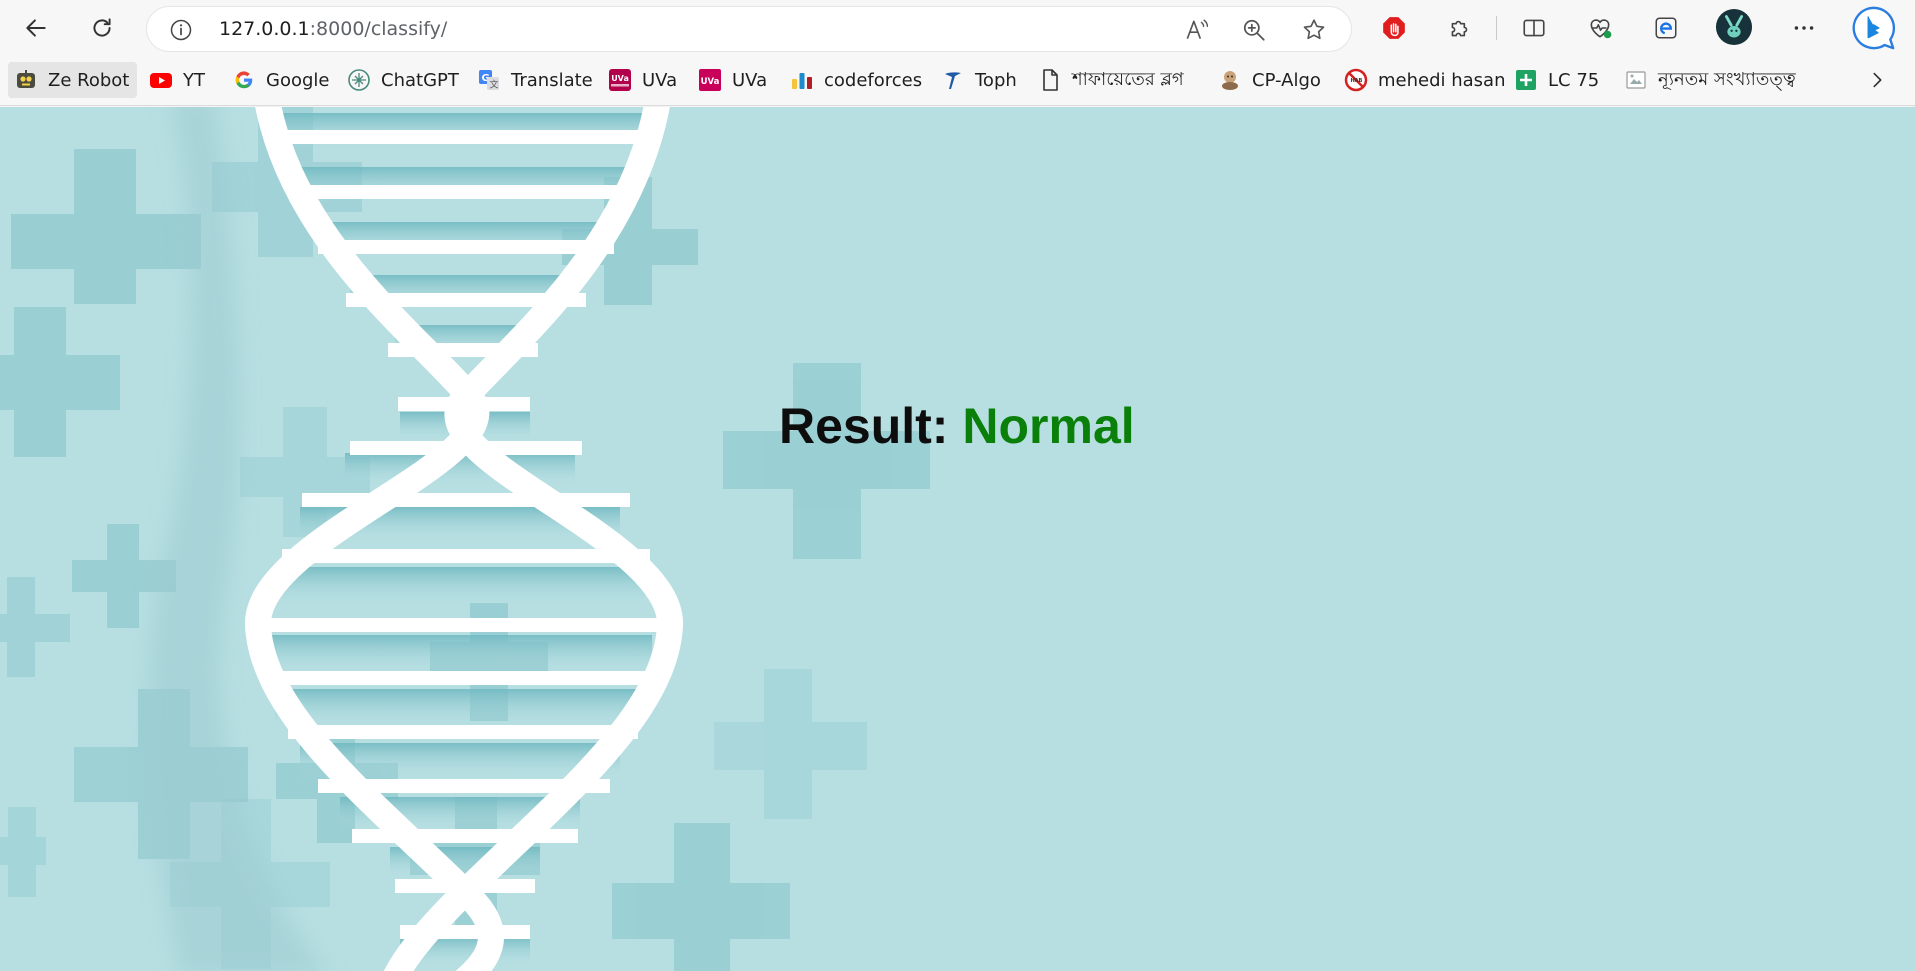 This screenshot has width=1915, height=971. I want to click on bookmark-label: শাফায়েতের ব্লগ, so click(1128, 79).